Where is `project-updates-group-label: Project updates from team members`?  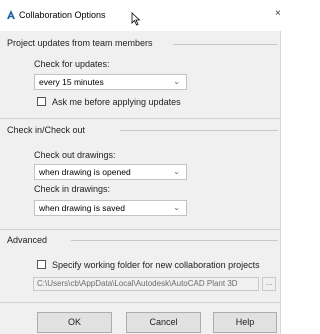
project-updates-group-label: Project updates from team members is located at coordinates (80, 43).